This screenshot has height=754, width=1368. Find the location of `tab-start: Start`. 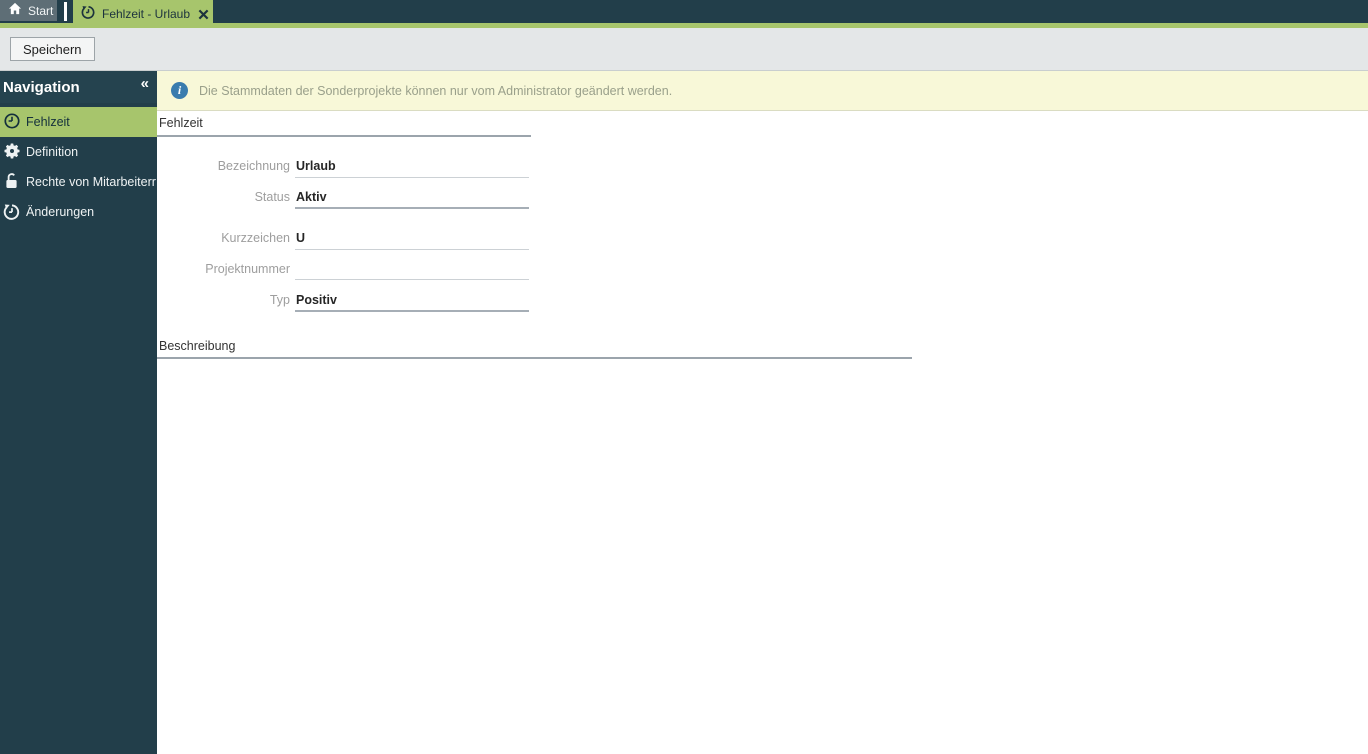

tab-start: Start is located at coordinates (28, 10).